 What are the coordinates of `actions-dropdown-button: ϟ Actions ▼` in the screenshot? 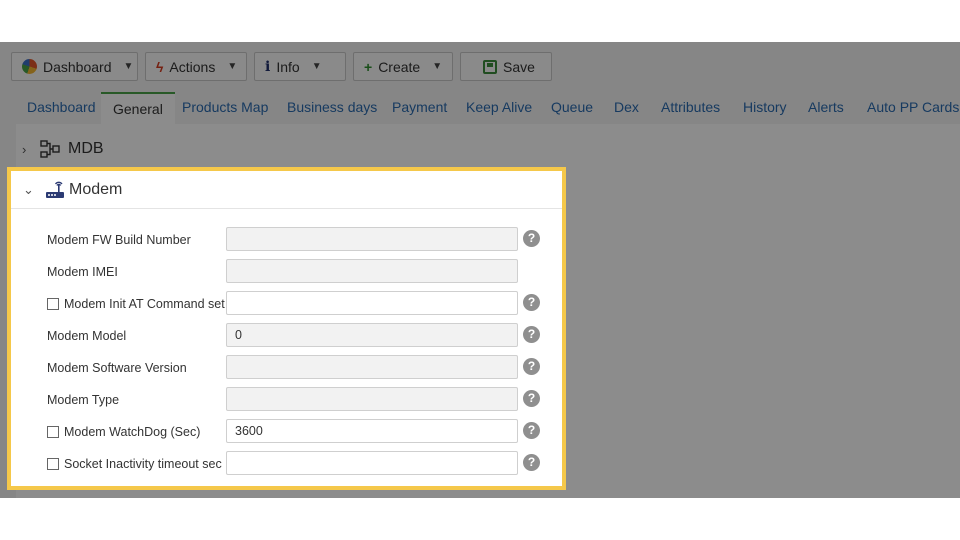 It's located at (196, 66).